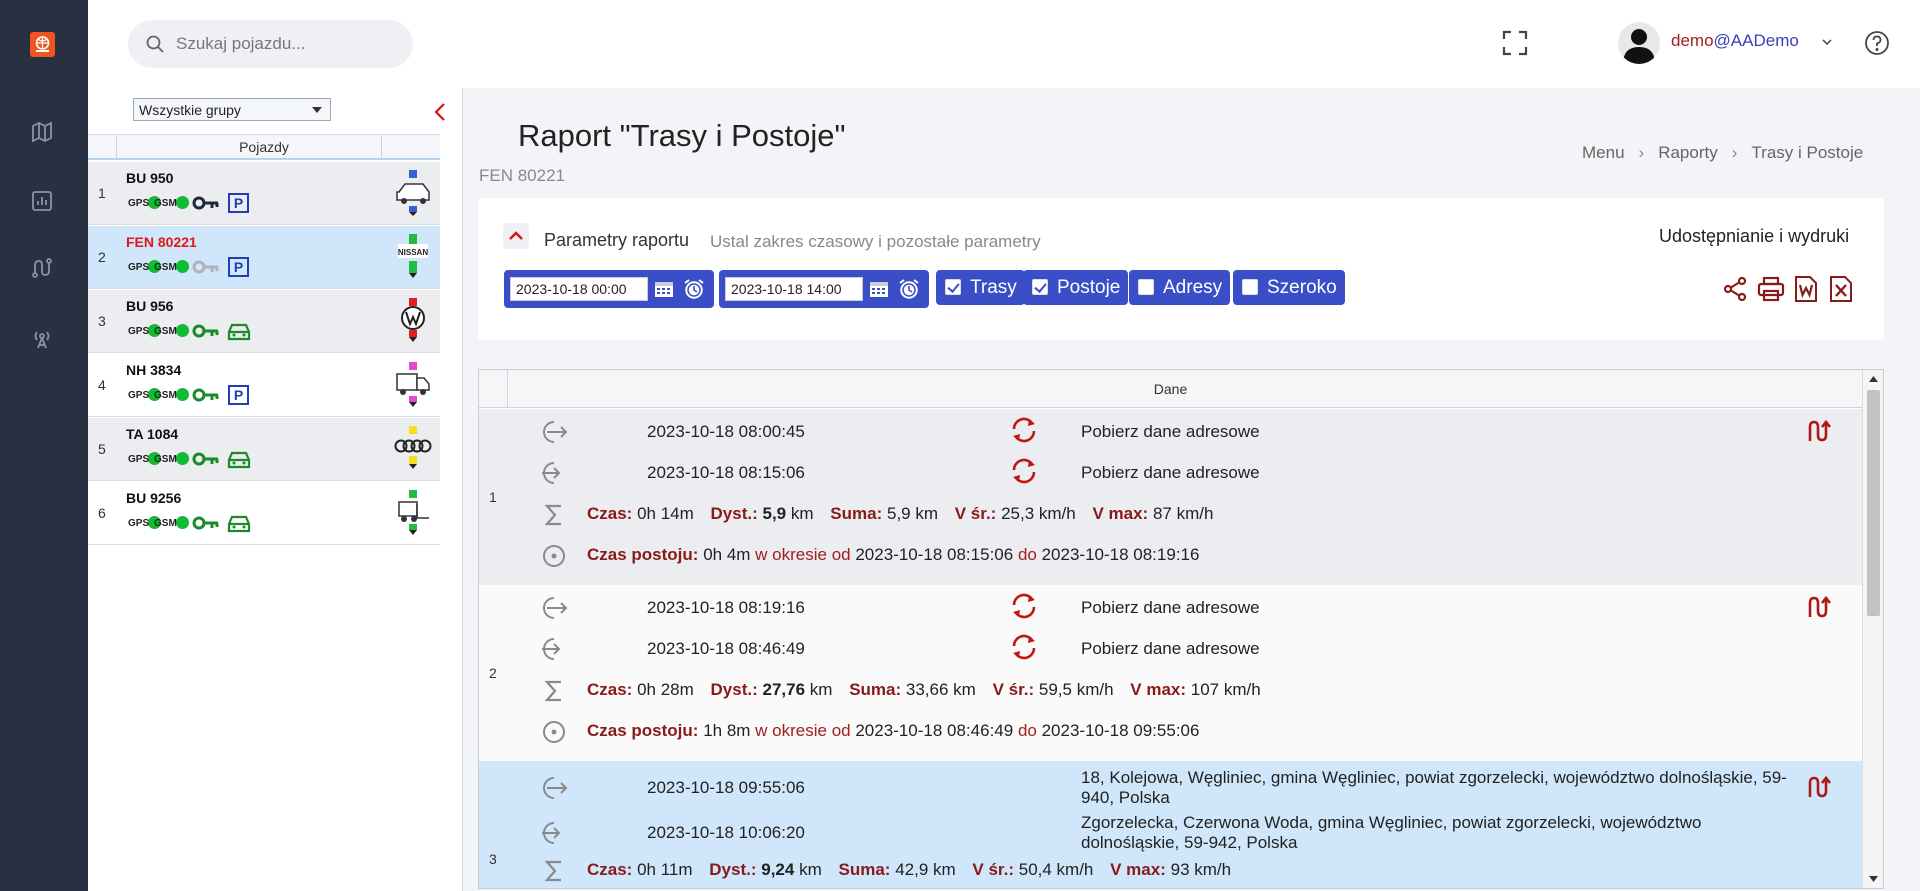 This screenshot has height=891, width=1920. Describe the element at coordinates (161, 242) in the screenshot. I see `vehicle-name: FEN 80221` at that location.